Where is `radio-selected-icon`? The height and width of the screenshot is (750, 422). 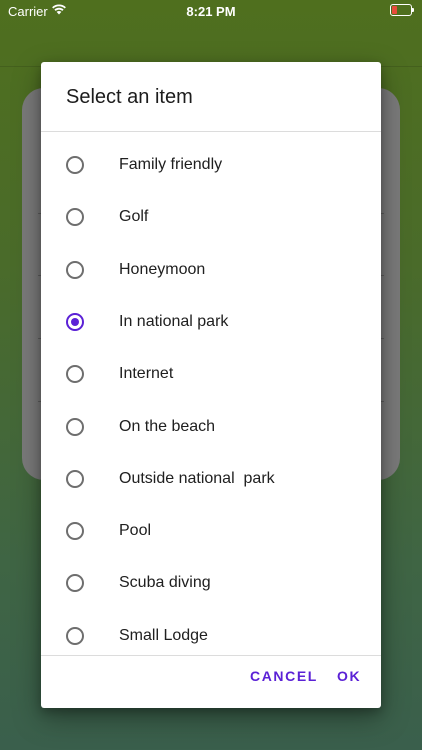 radio-selected-icon is located at coordinates (75, 321).